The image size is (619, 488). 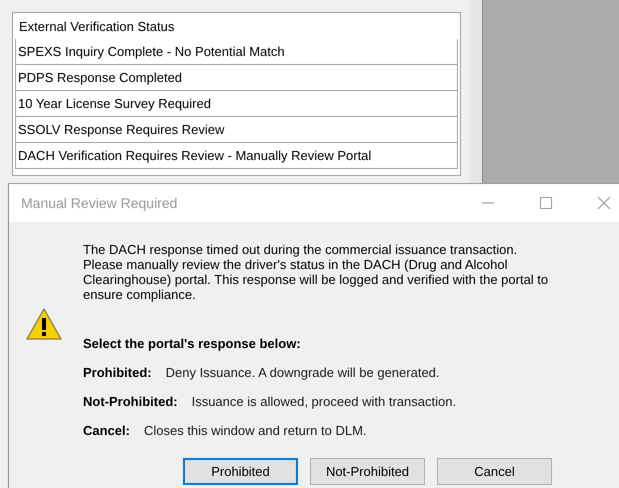 What do you see at coordinates (324, 401) in the screenshot?
I see `option-description: Issuance is allowed, proceed with transaction.` at bounding box center [324, 401].